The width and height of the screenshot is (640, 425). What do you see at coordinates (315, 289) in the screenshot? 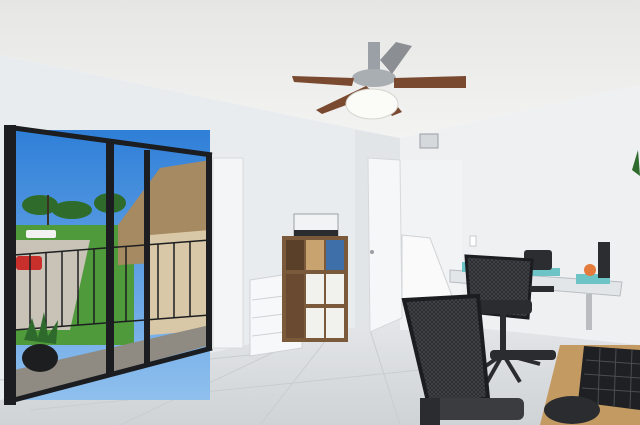
I see `bookshelf` at bounding box center [315, 289].